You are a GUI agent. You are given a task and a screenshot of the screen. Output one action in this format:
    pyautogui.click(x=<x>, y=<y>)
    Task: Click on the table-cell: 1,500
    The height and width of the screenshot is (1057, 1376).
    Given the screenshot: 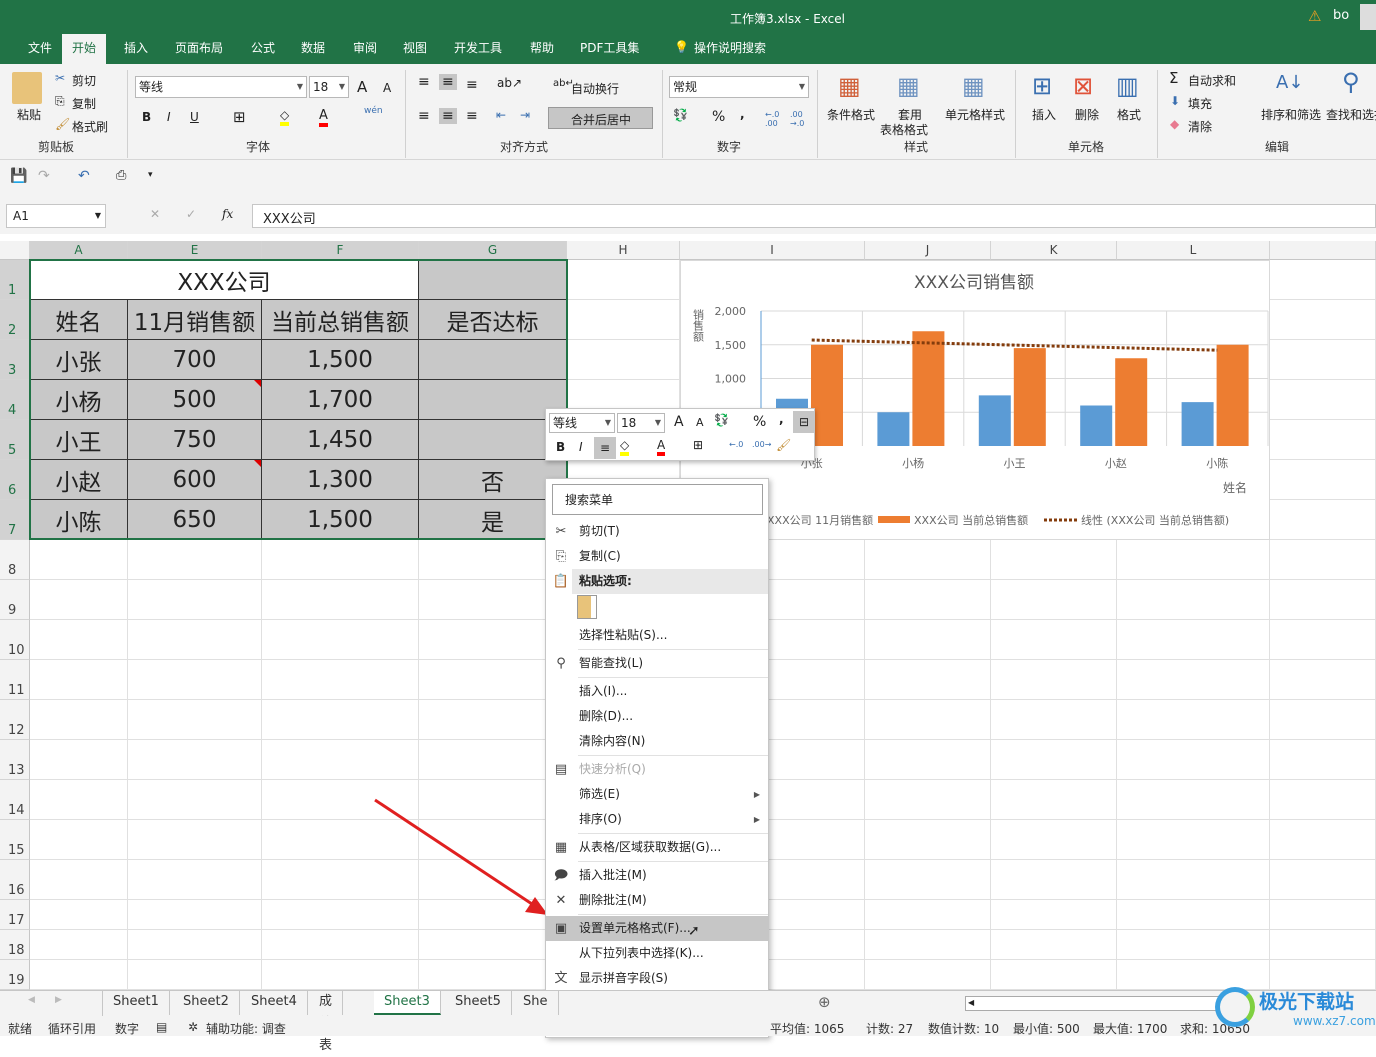 What is the action you would take?
    pyautogui.click(x=340, y=360)
    